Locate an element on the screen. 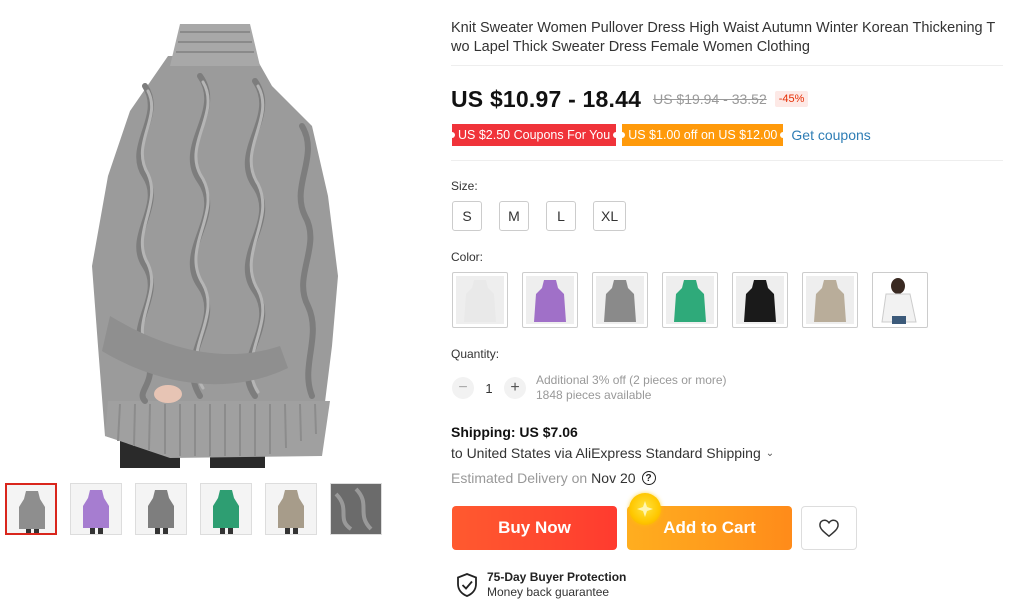  heart-icon is located at coordinates (829, 528).